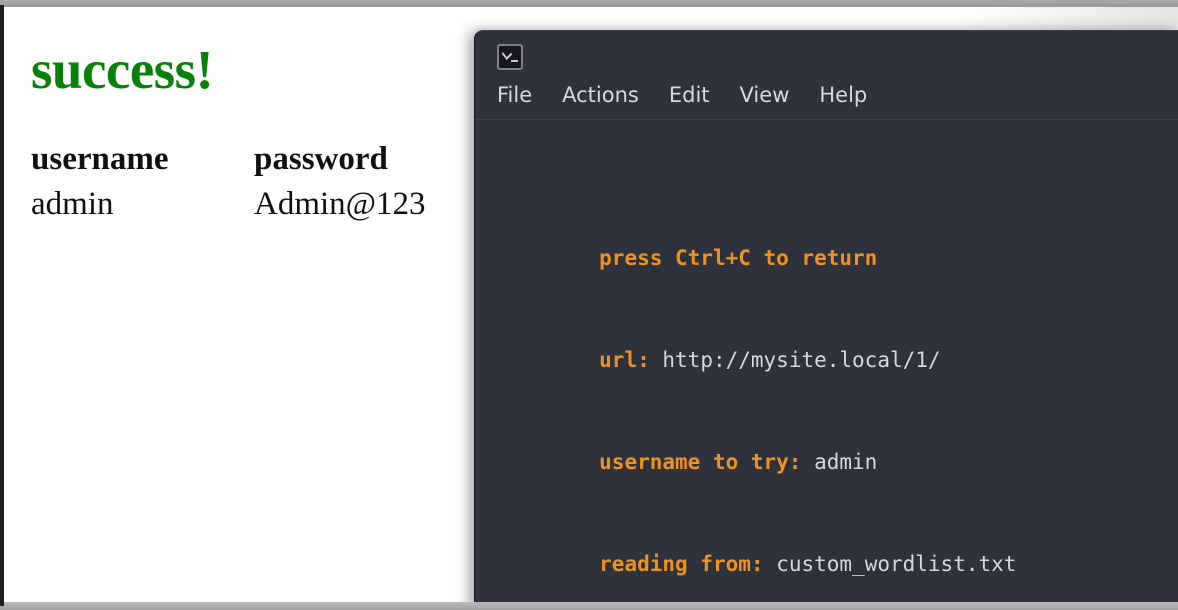 The width and height of the screenshot is (1178, 610). Describe the element at coordinates (589, 606) in the screenshot. I see `browser-bottom-chrome` at that location.